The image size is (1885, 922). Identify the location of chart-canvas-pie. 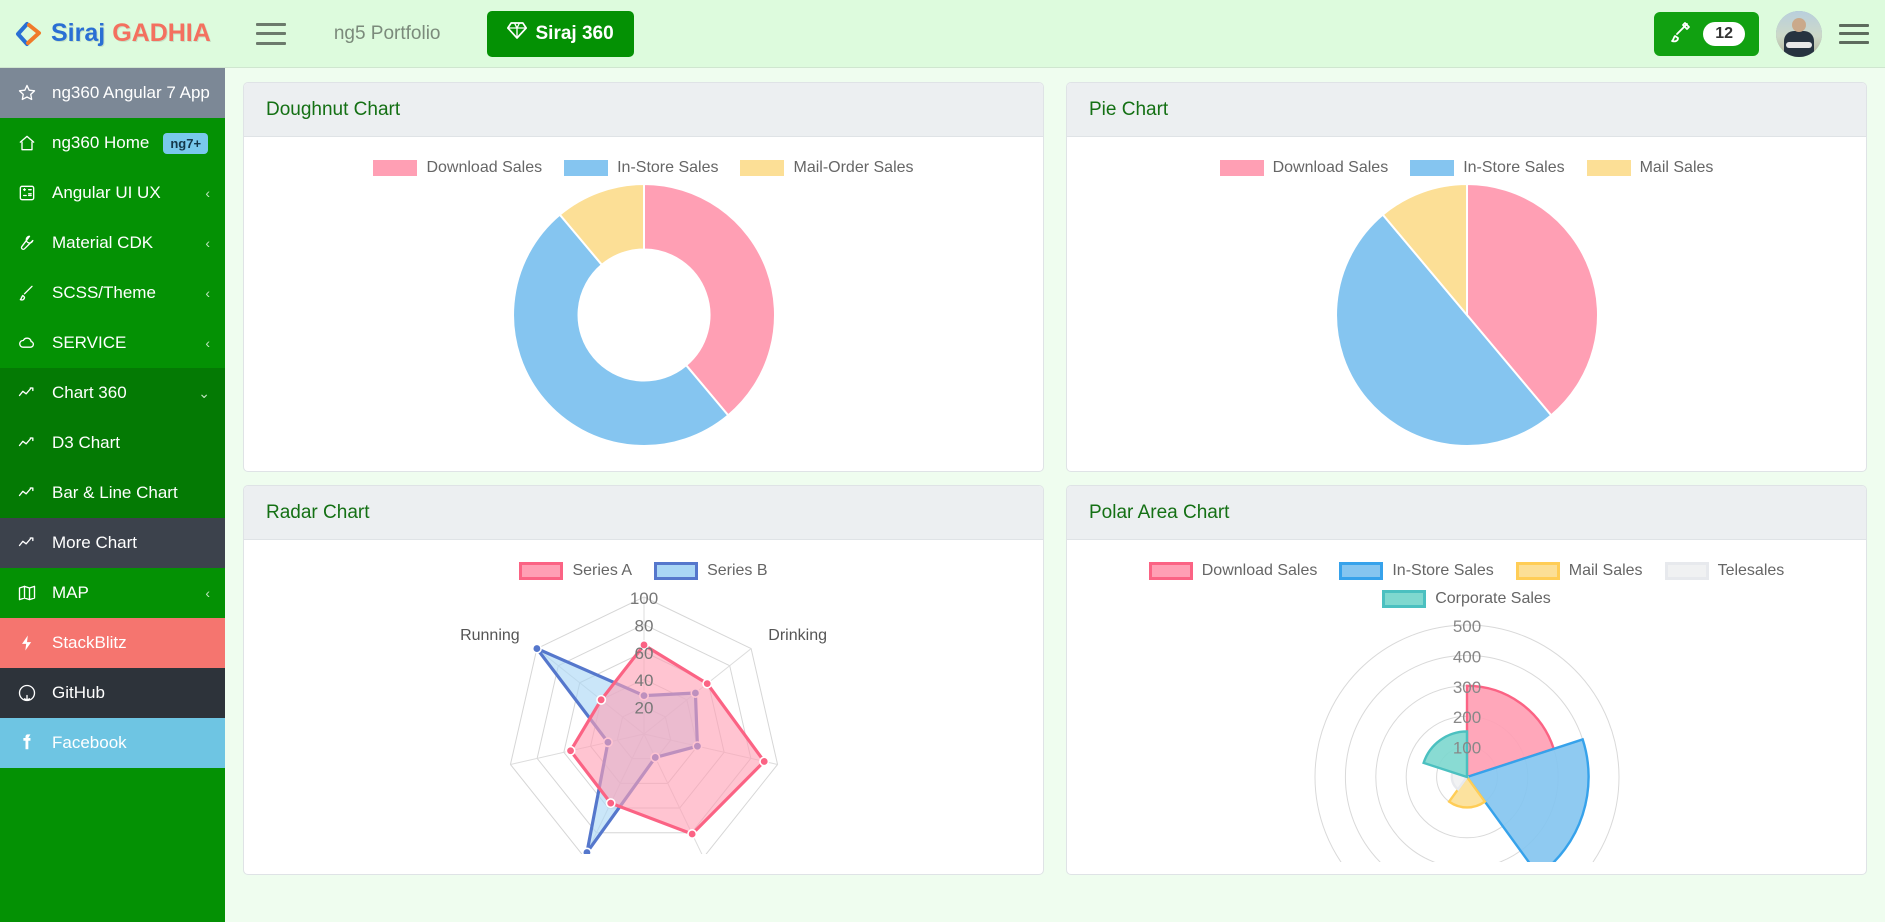
(1466, 315).